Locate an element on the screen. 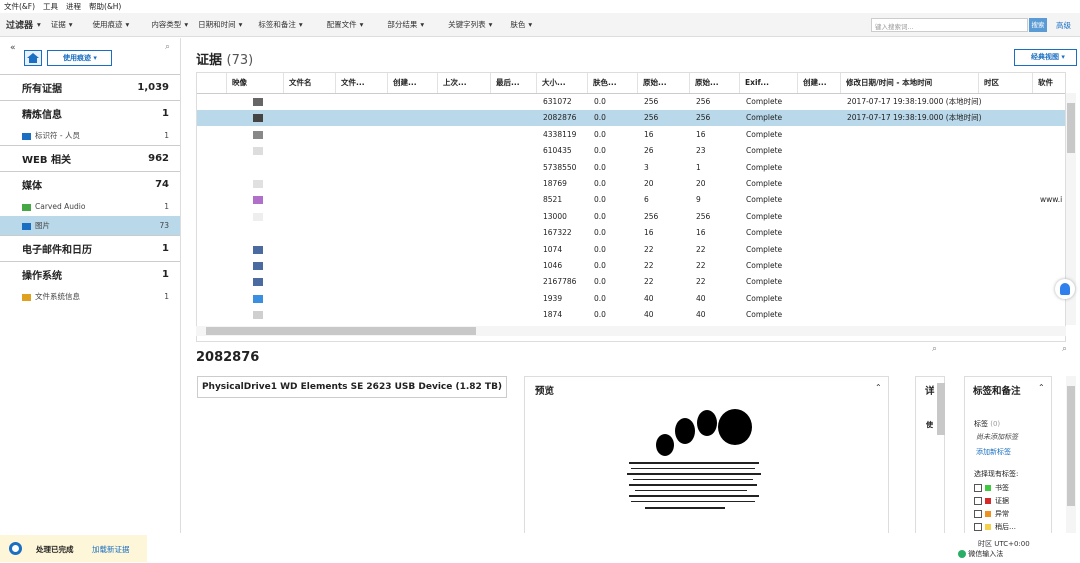 This screenshot has height=563, width=1080. cell-size: 2167786 is located at coordinates (560, 282).